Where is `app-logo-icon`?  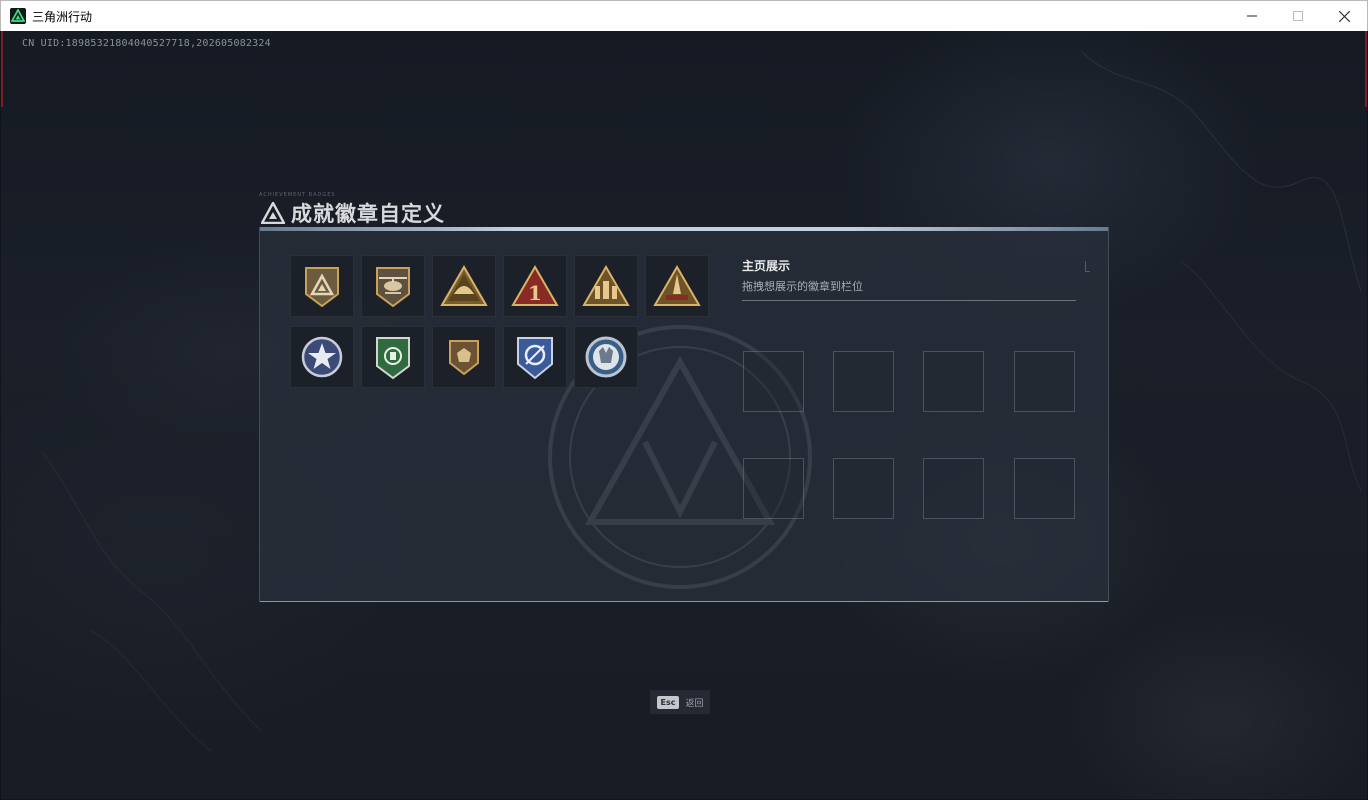 app-logo-icon is located at coordinates (18, 16).